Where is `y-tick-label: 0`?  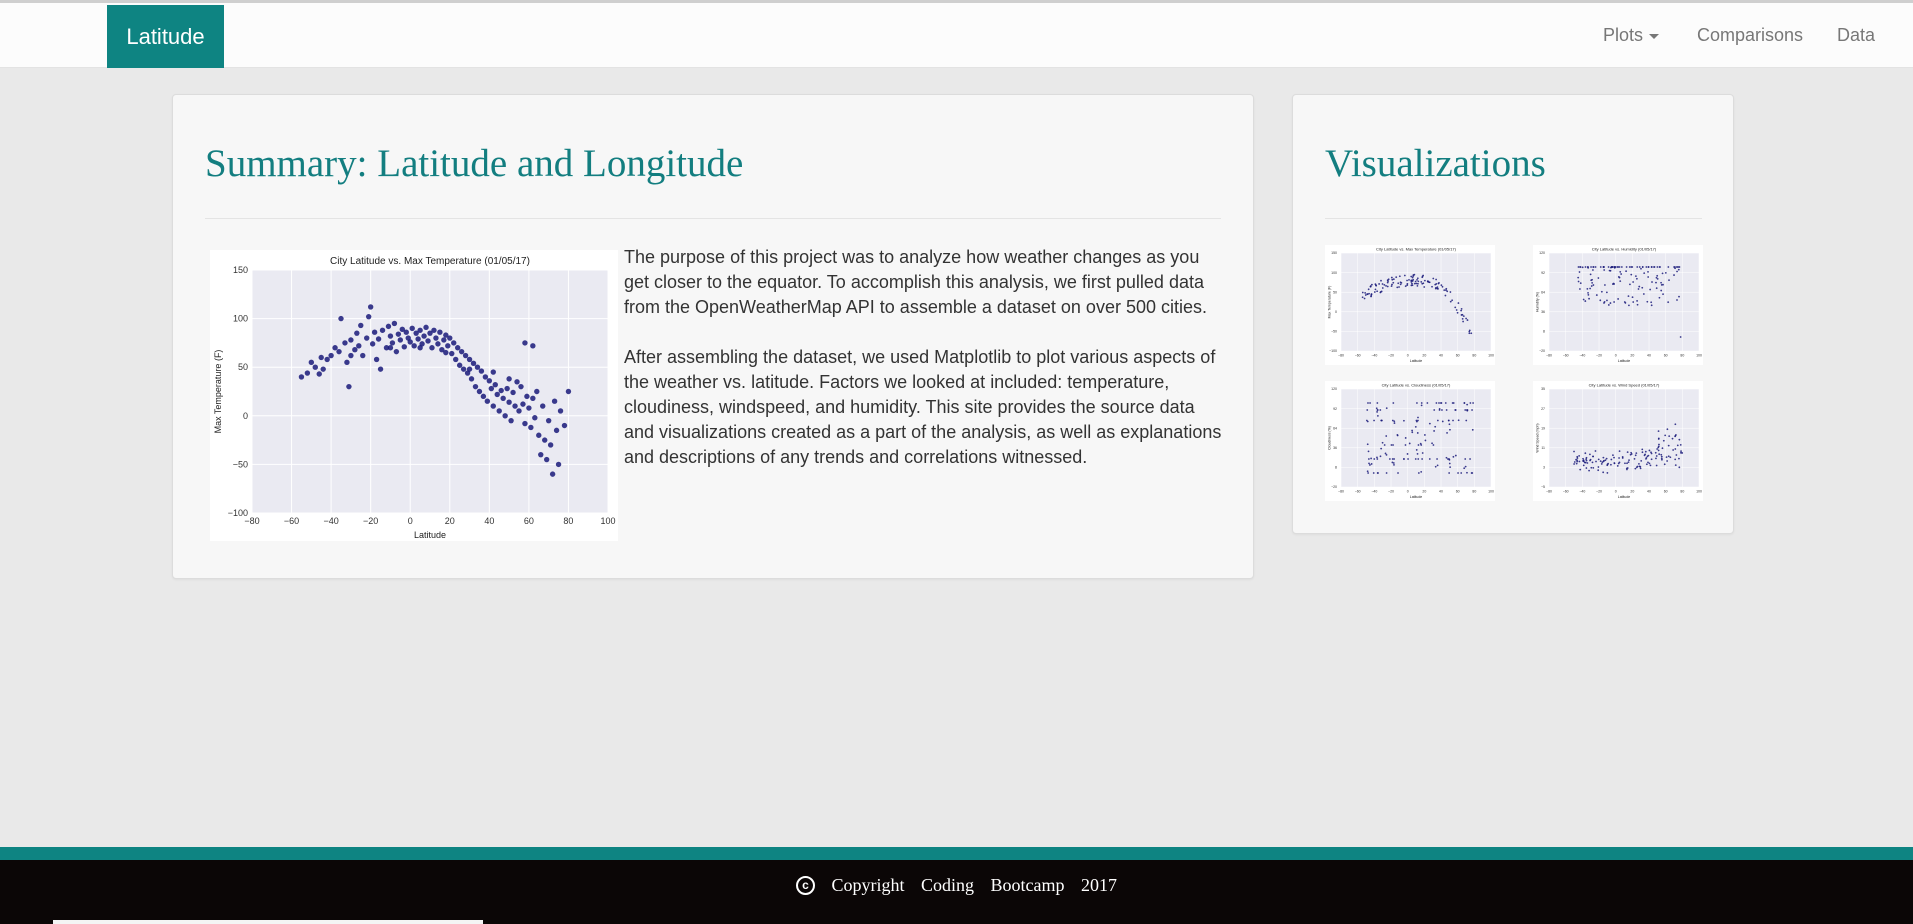
y-tick-label: 0 is located at coordinates (1336, 312).